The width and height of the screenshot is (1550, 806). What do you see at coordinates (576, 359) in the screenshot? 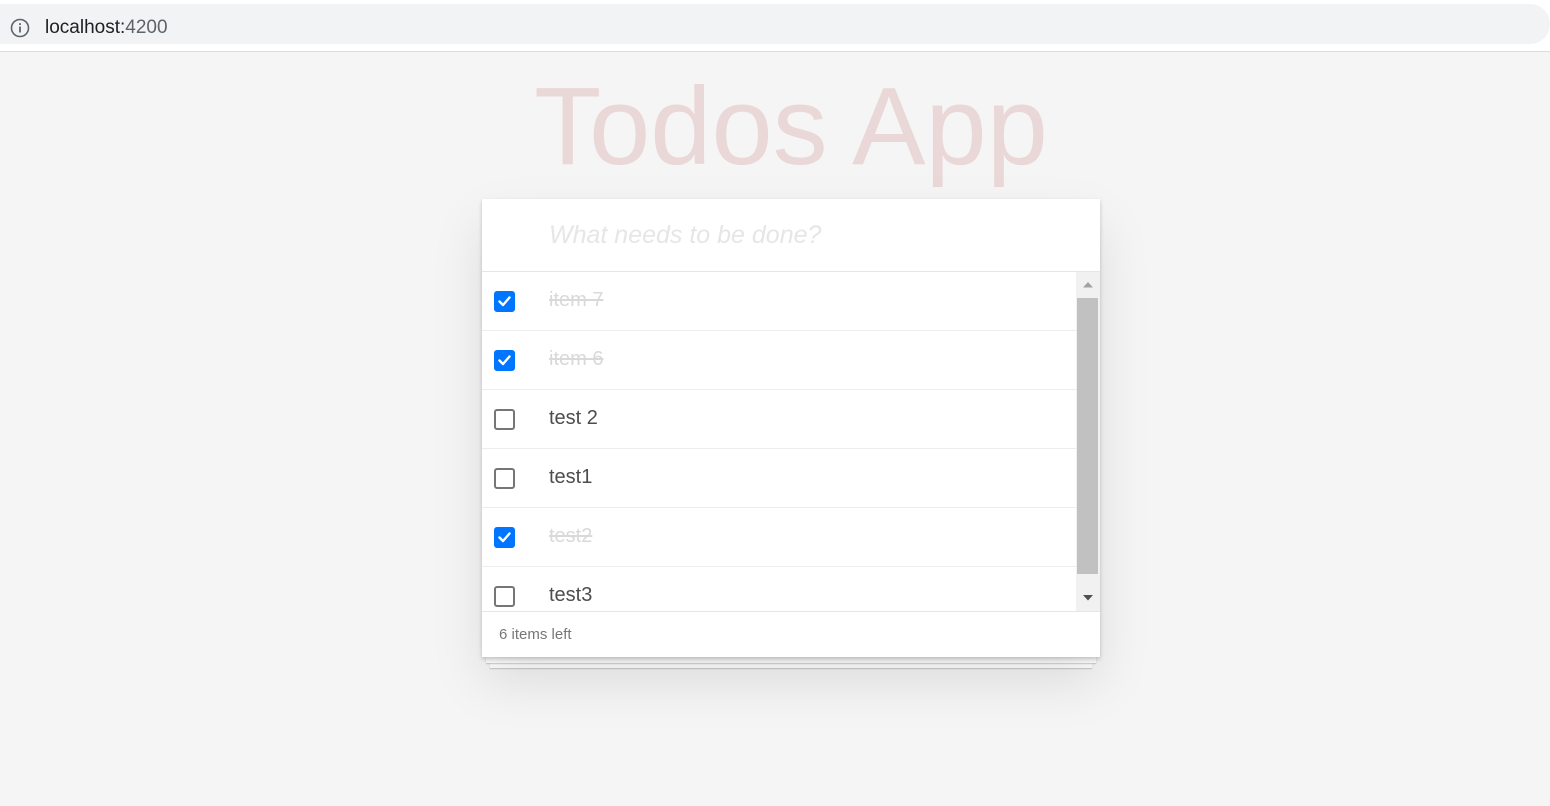
I see `todo-label: item 6` at bounding box center [576, 359].